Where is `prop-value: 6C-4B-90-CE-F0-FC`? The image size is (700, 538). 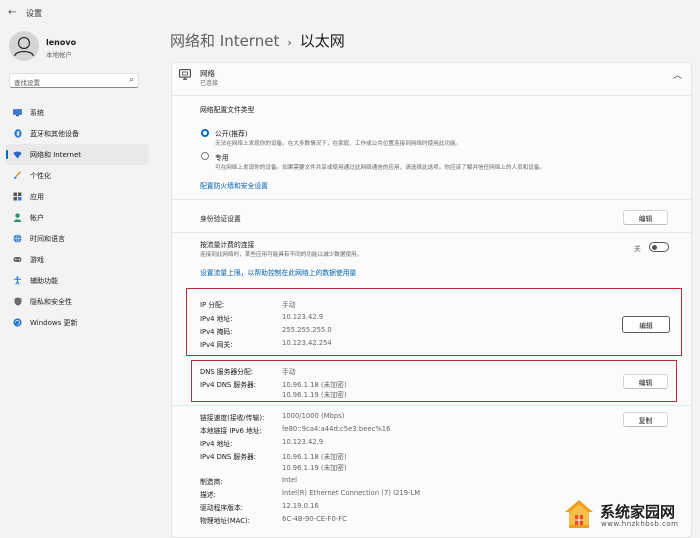 prop-value: 6C-4B-90-CE-F0-FC is located at coordinates (314, 519).